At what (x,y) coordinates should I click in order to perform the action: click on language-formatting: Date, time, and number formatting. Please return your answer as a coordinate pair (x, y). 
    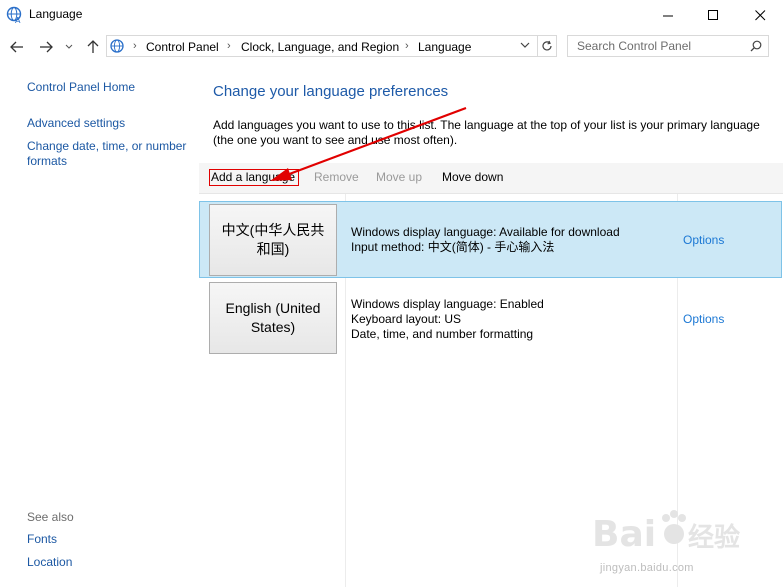
    Looking at the image, I should click on (442, 334).